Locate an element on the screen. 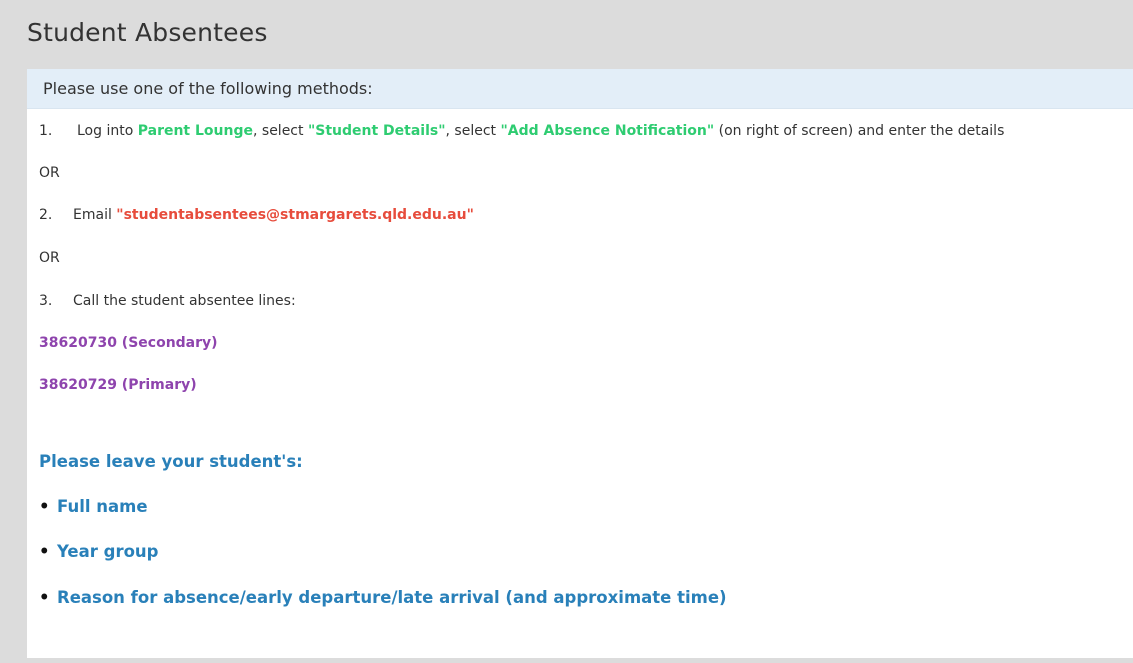 The width and height of the screenshot is (1133, 663). method-1-mid2: , select is located at coordinates (473, 131).